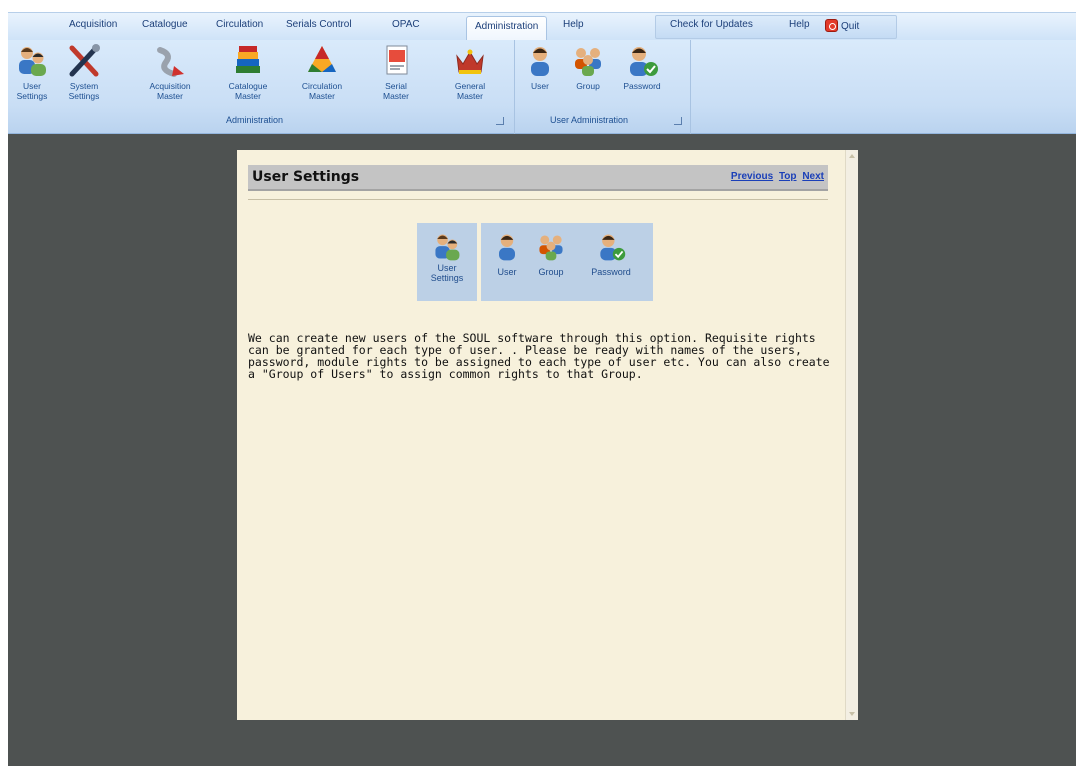 This screenshot has width=1076, height=766. Describe the element at coordinates (165, 24) in the screenshot. I see `tab-catalogue: Catalogue` at that location.